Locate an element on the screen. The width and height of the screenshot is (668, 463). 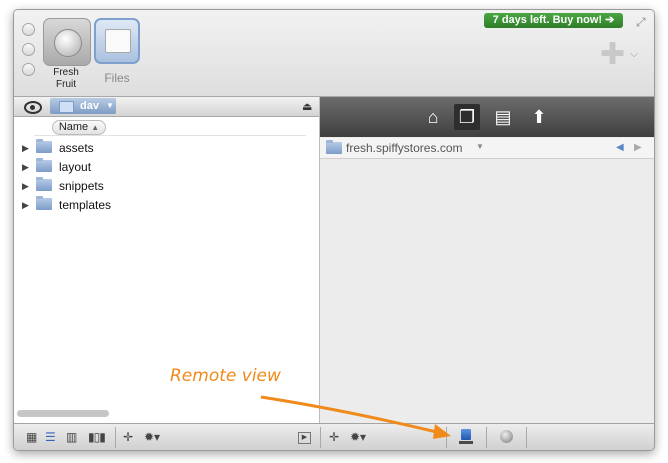
zoom-window-button is located at coordinates (28, 69).